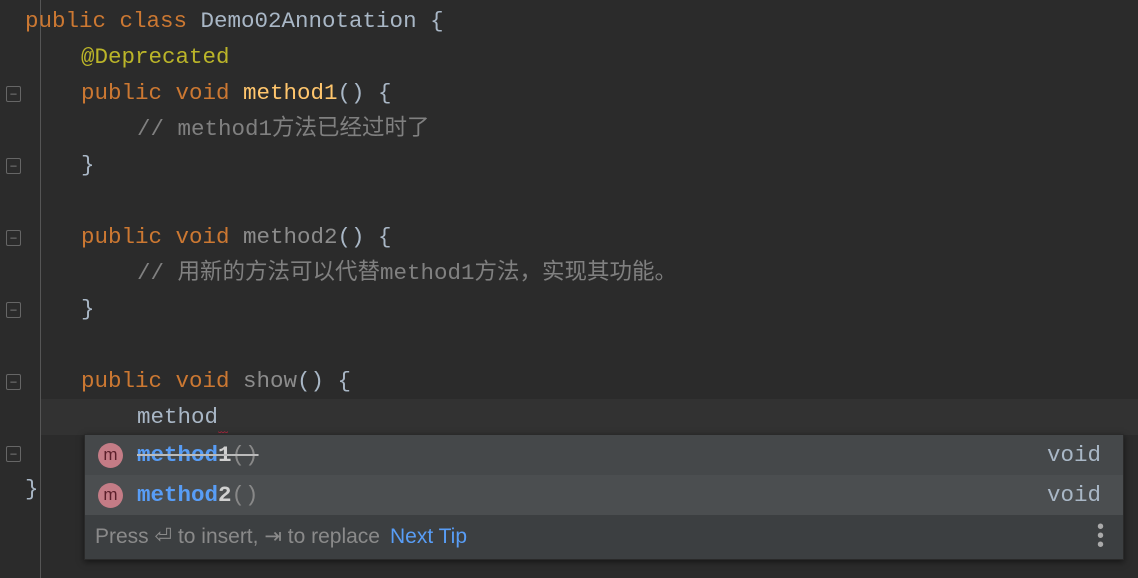 This screenshot has width=1138, height=578. What do you see at coordinates (290, 237) in the screenshot?
I see `method-name: method2` at bounding box center [290, 237].